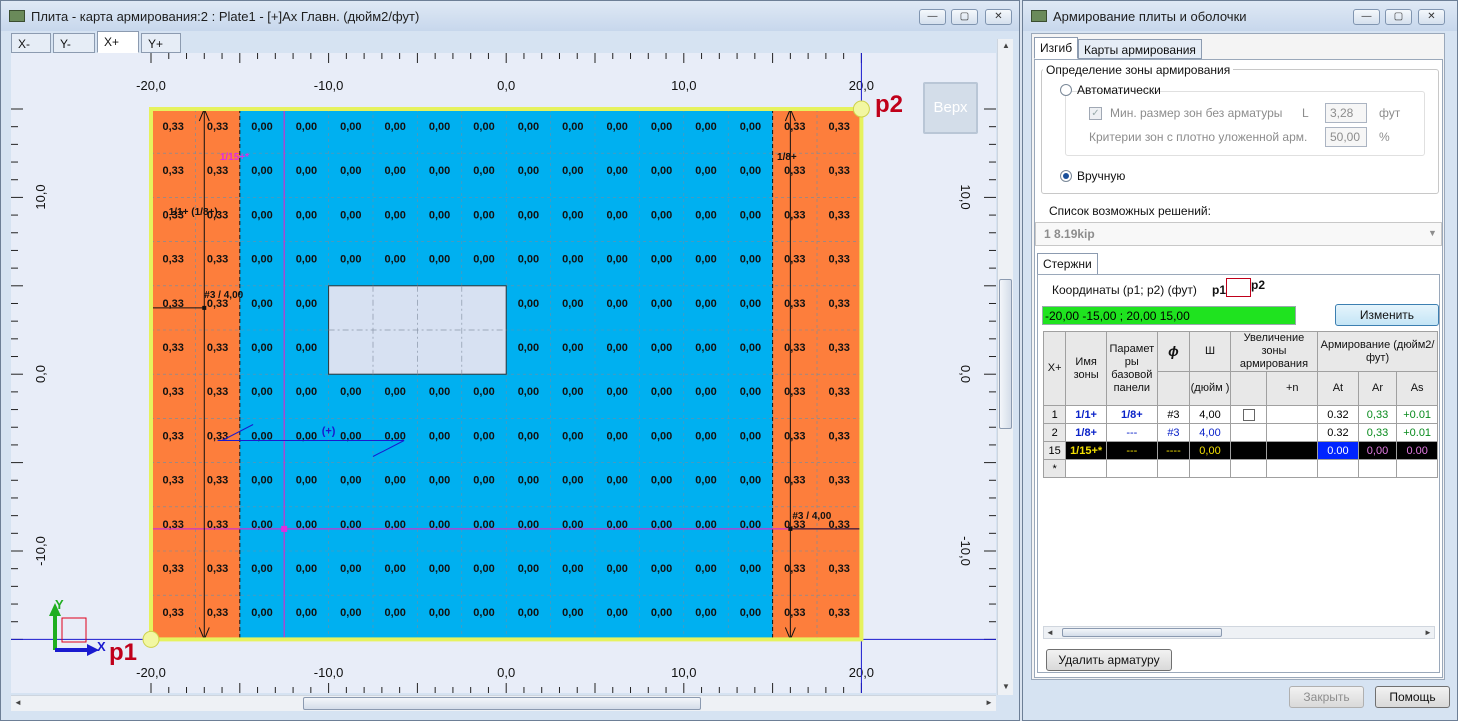 The width and height of the screenshot is (1458, 721). Describe the element at coordinates (1210, 450) in the screenshot. I see `cell-sh: 0,00` at that location.